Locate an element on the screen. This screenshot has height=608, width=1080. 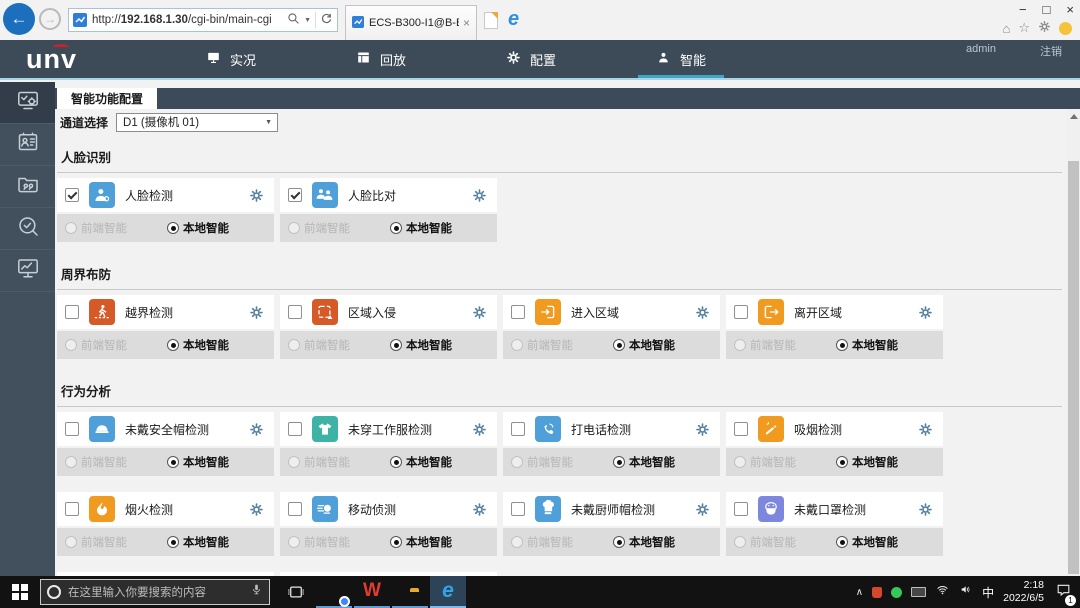
window-close-button: × is located at coordinates (1070, 9).